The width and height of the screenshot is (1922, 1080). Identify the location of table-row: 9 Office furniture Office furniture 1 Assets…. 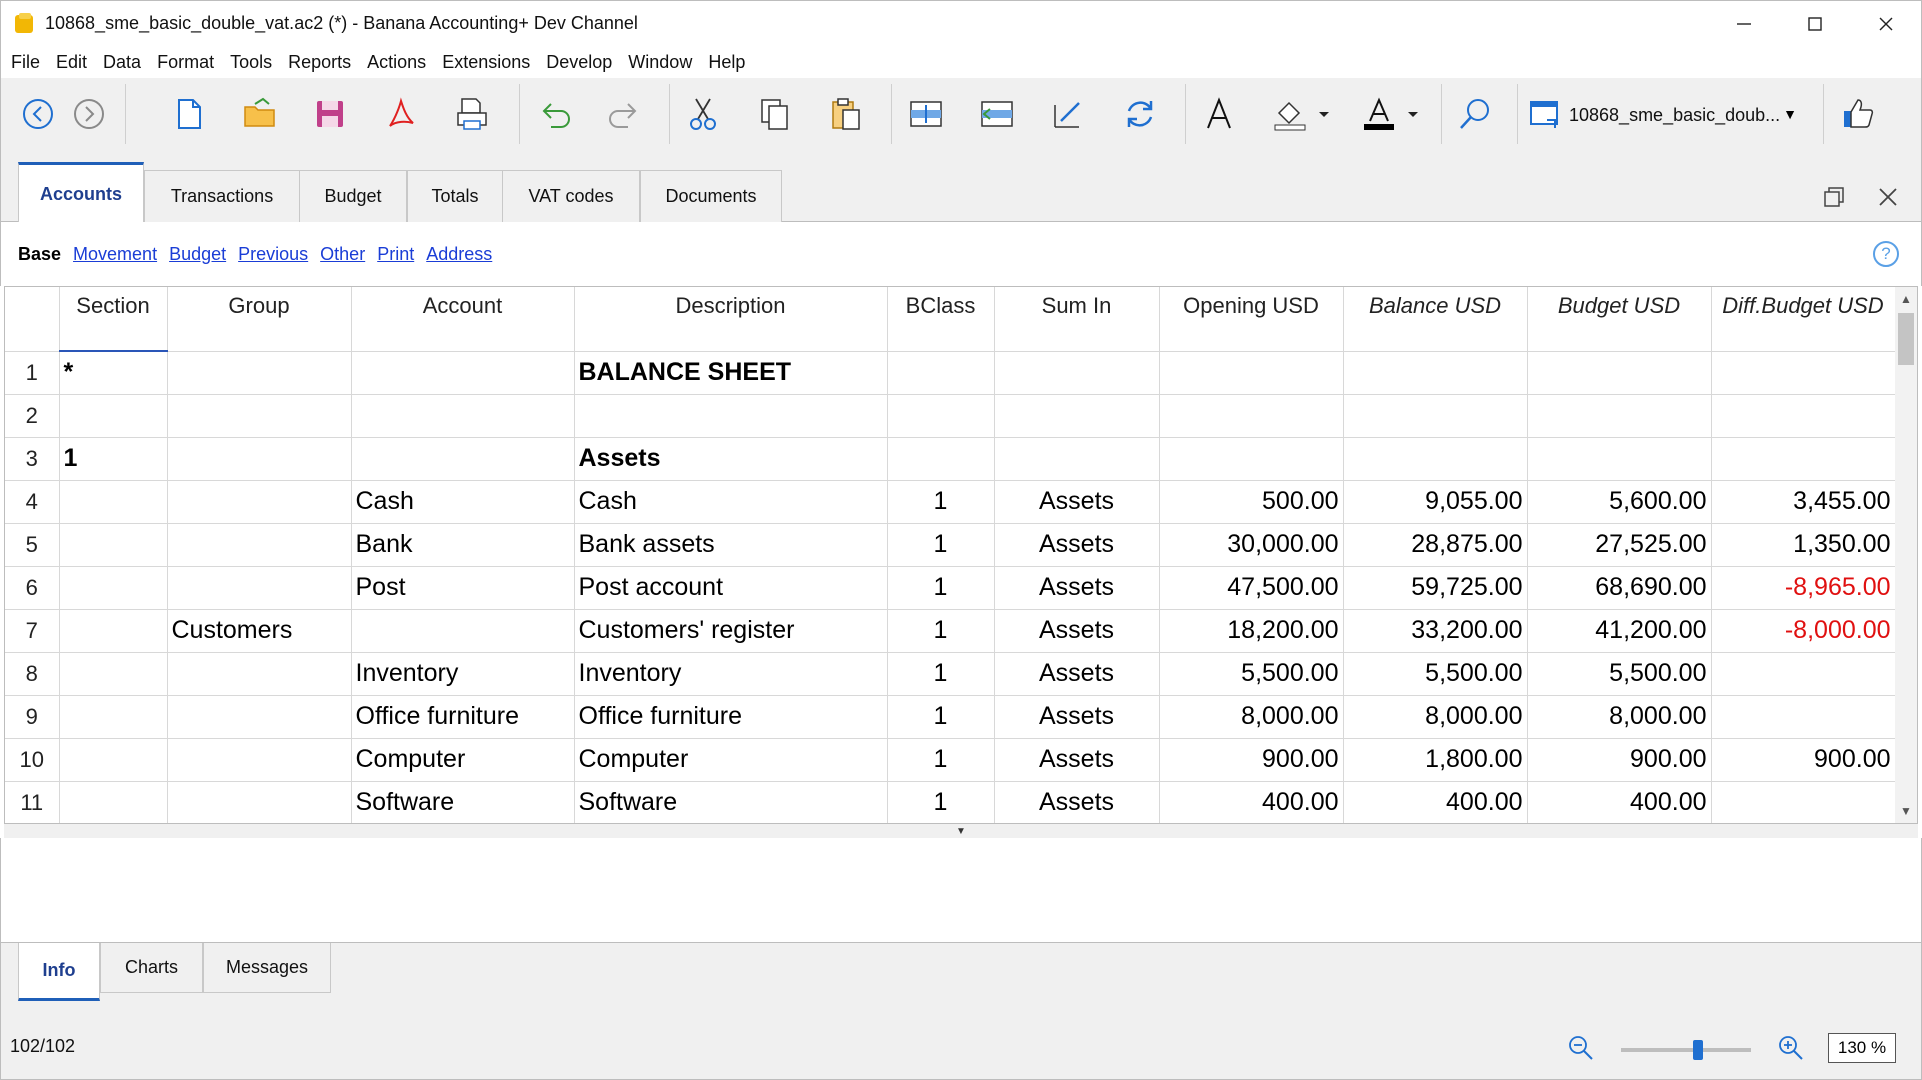
(950, 717).